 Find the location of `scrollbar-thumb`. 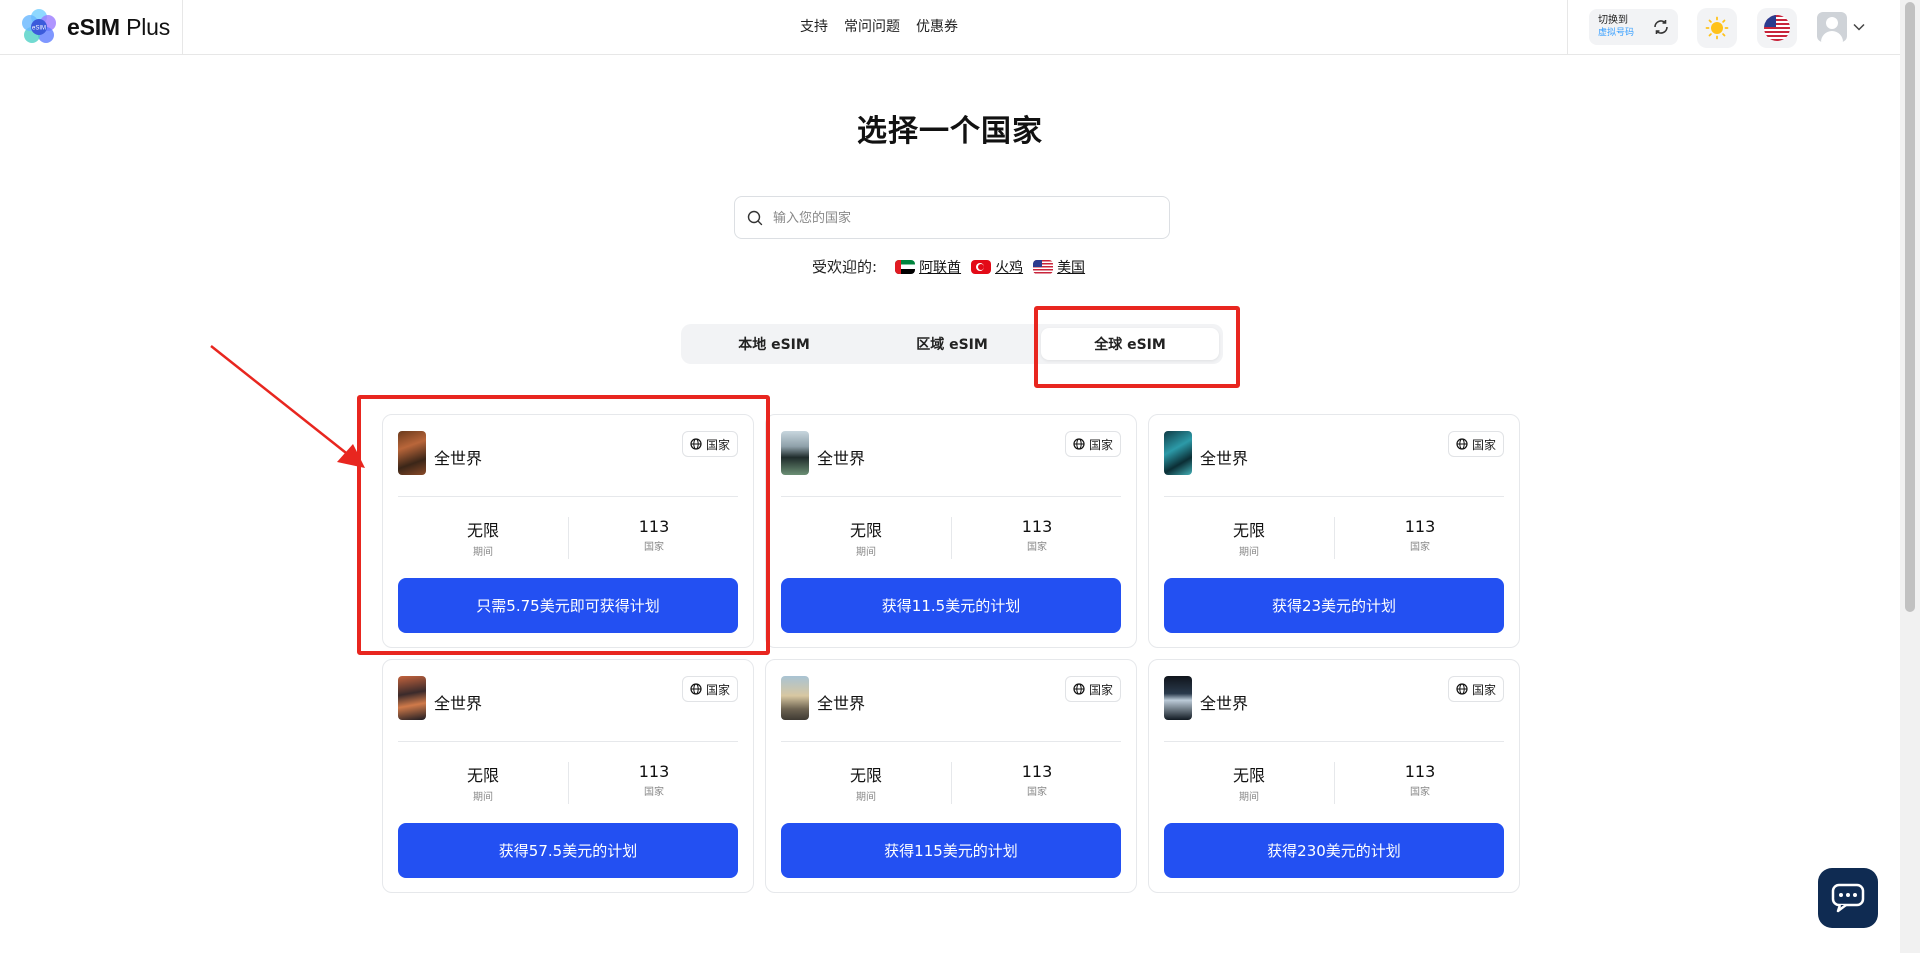

scrollbar-thumb is located at coordinates (1910, 307).